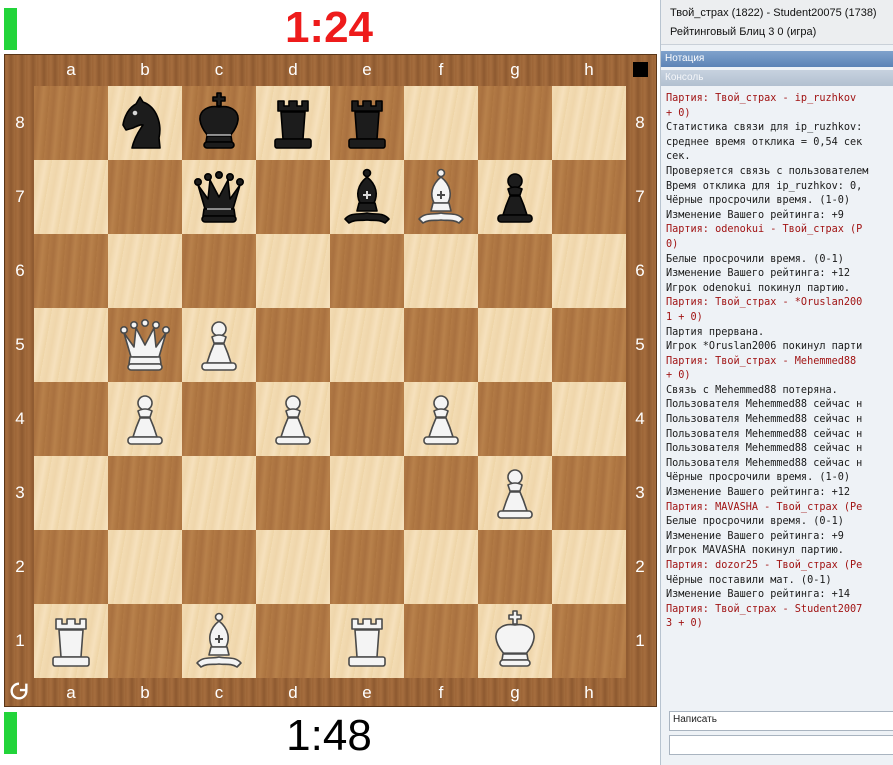  I want to click on square-f4, so click(441, 419).